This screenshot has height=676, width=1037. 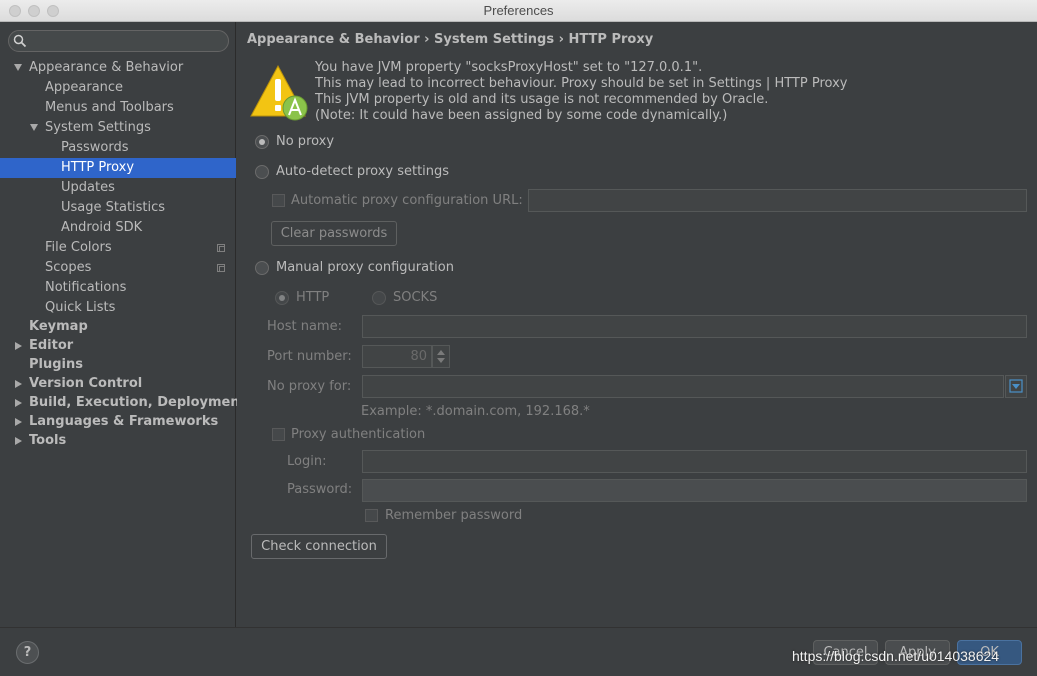 What do you see at coordinates (118, 308) in the screenshot?
I see `sidebar-item-quick-lists: Quick Lists` at bounding box center [118, 308].